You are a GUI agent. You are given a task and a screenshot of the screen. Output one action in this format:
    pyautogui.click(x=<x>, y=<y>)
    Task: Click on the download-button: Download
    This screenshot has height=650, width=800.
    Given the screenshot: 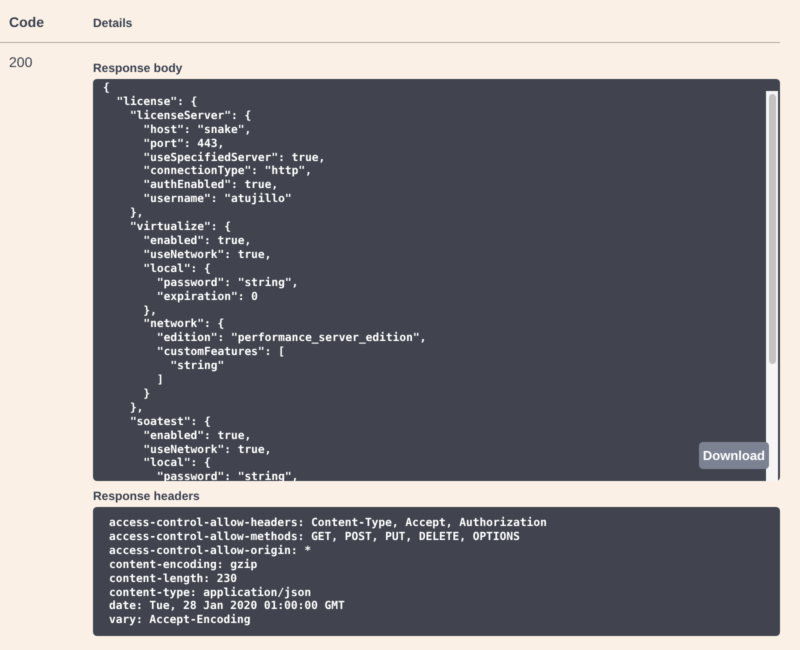 What is the action you would take?
    pyautogui.click(x=733, y=455)
    